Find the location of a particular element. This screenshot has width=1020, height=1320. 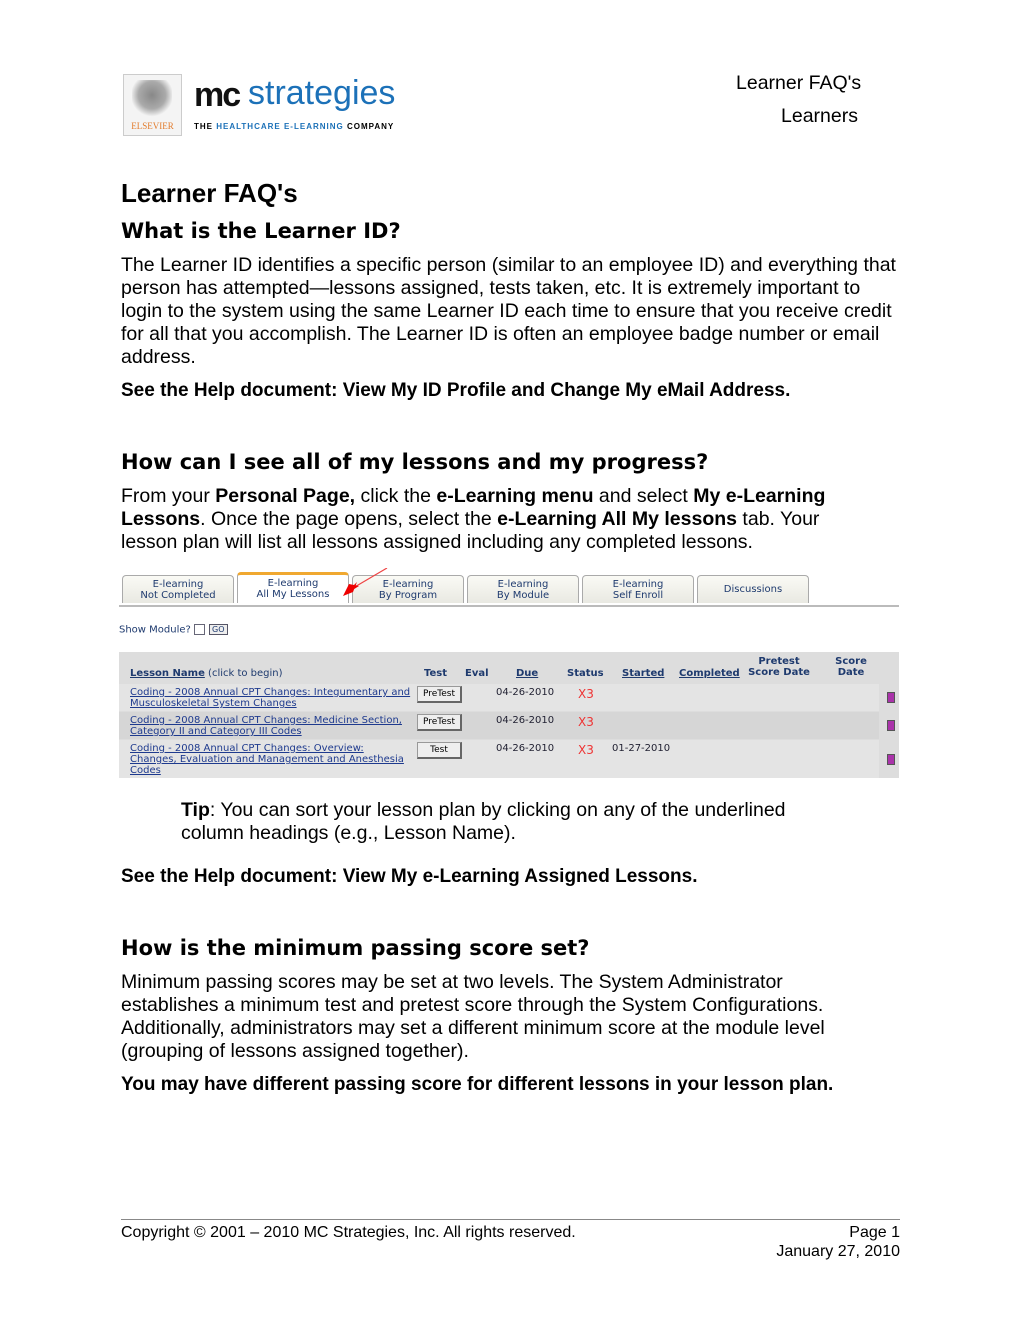

tab-label: By Module is located at coordinates (523, 595).